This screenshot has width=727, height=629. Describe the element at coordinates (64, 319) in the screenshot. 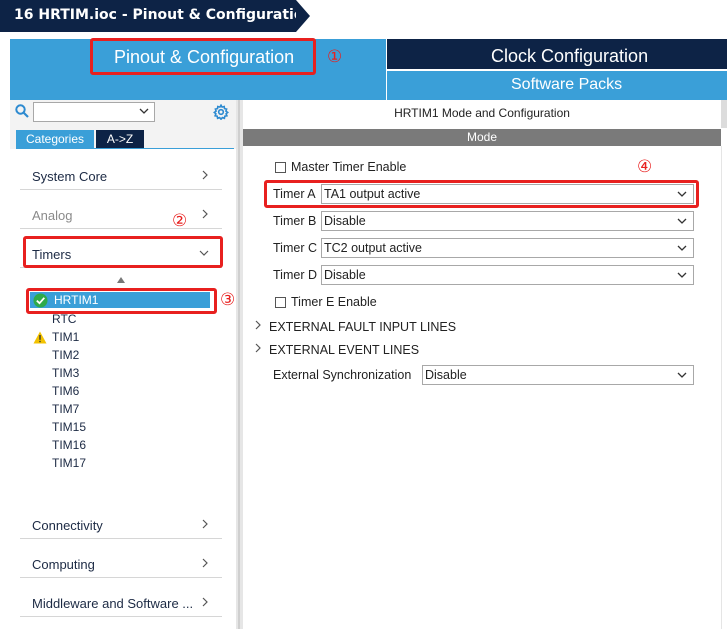

I see `list-item-rtc: RTC` at that location.